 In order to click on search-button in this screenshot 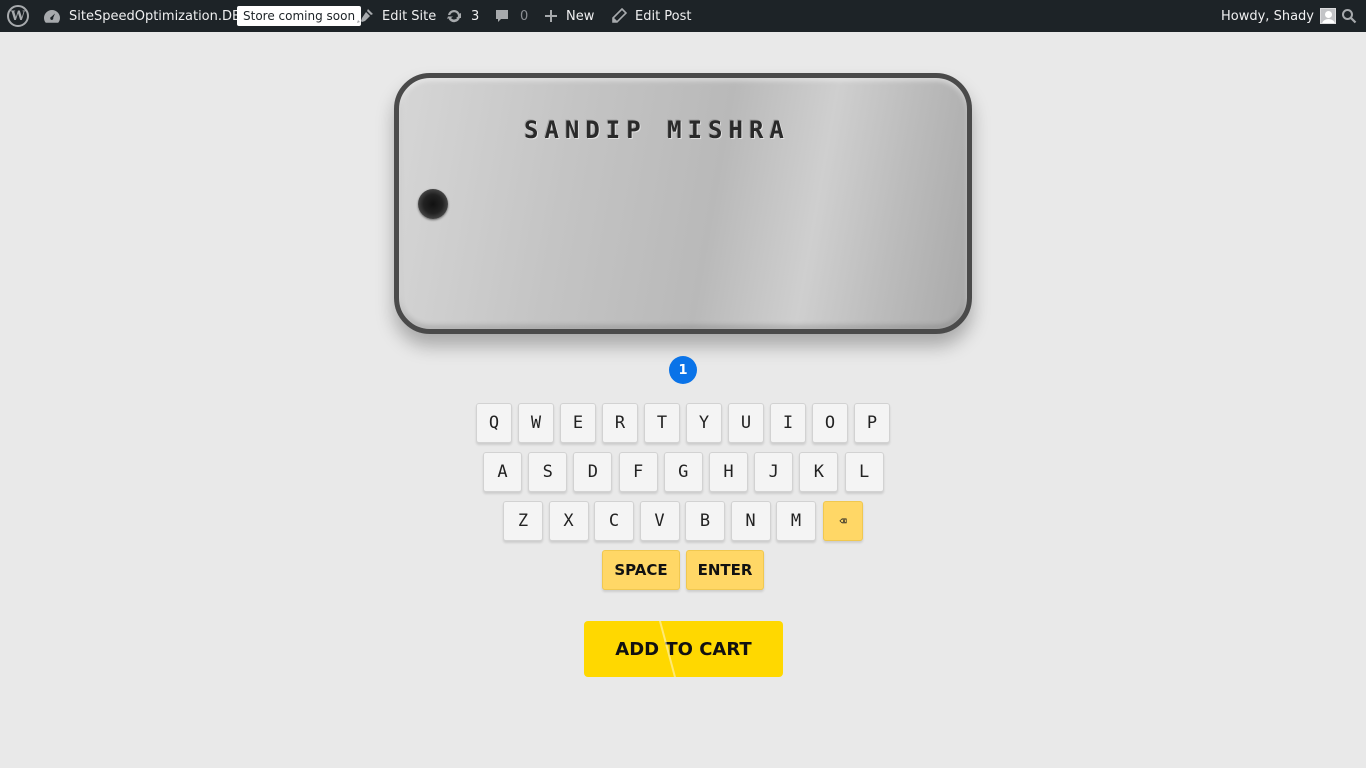, I will do `click(1349, 16)`.